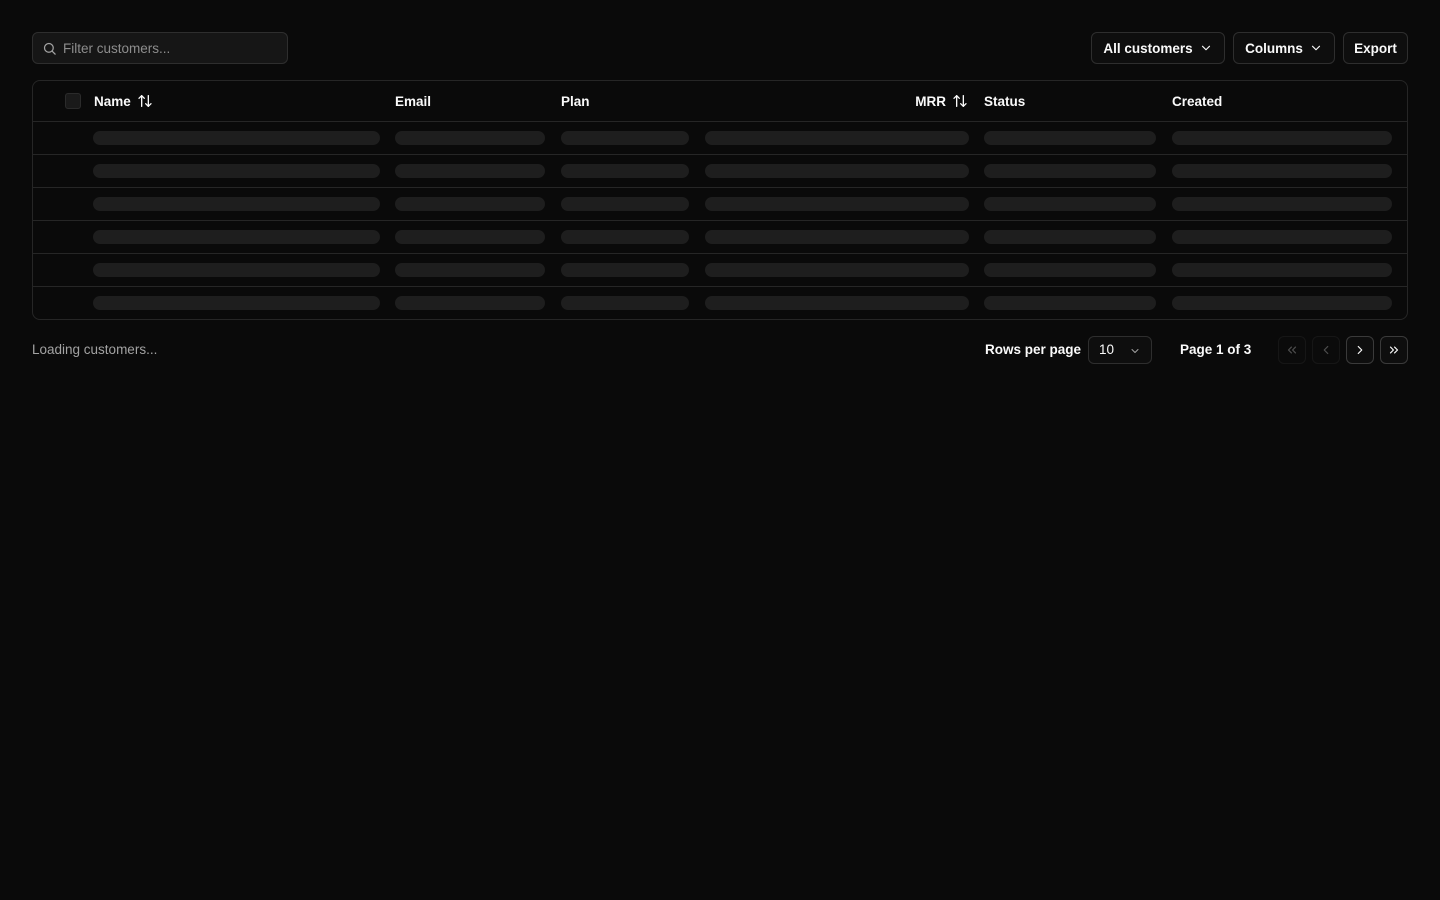 Image resolution: width=1440 pixels, height=900 pixels. Describe the element at coordinates (73, 101) in the screenshot. I see `select-all-checkbox` at that location.